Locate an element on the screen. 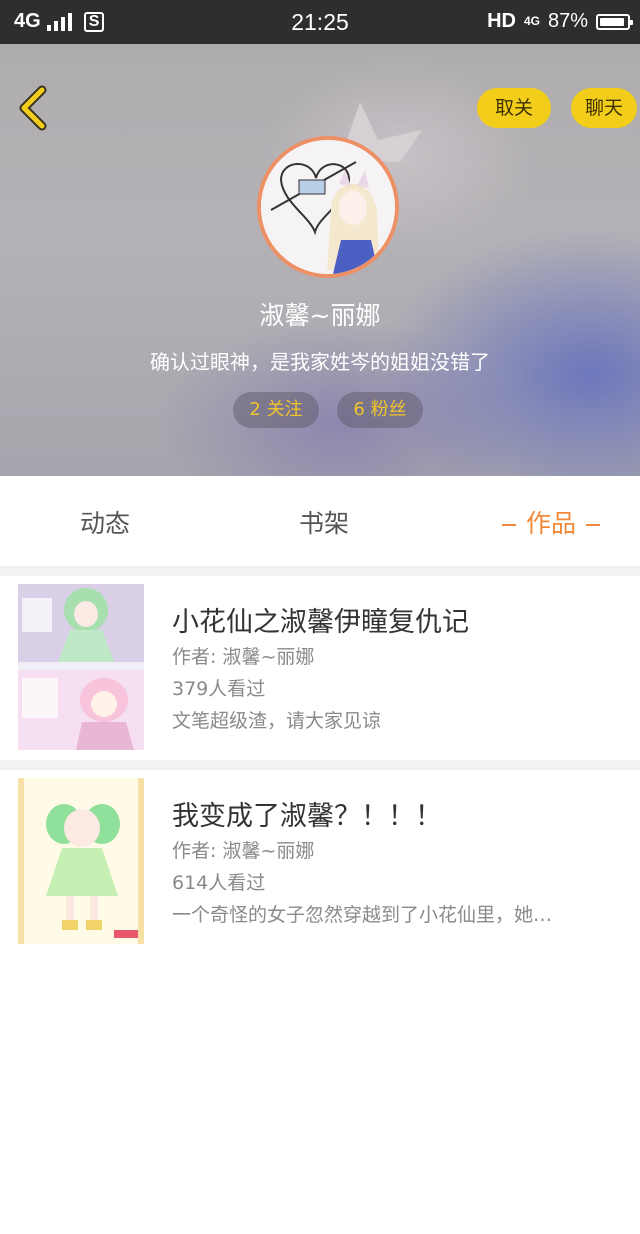  tab-works: 作品 is located at coordinates (551, 522).